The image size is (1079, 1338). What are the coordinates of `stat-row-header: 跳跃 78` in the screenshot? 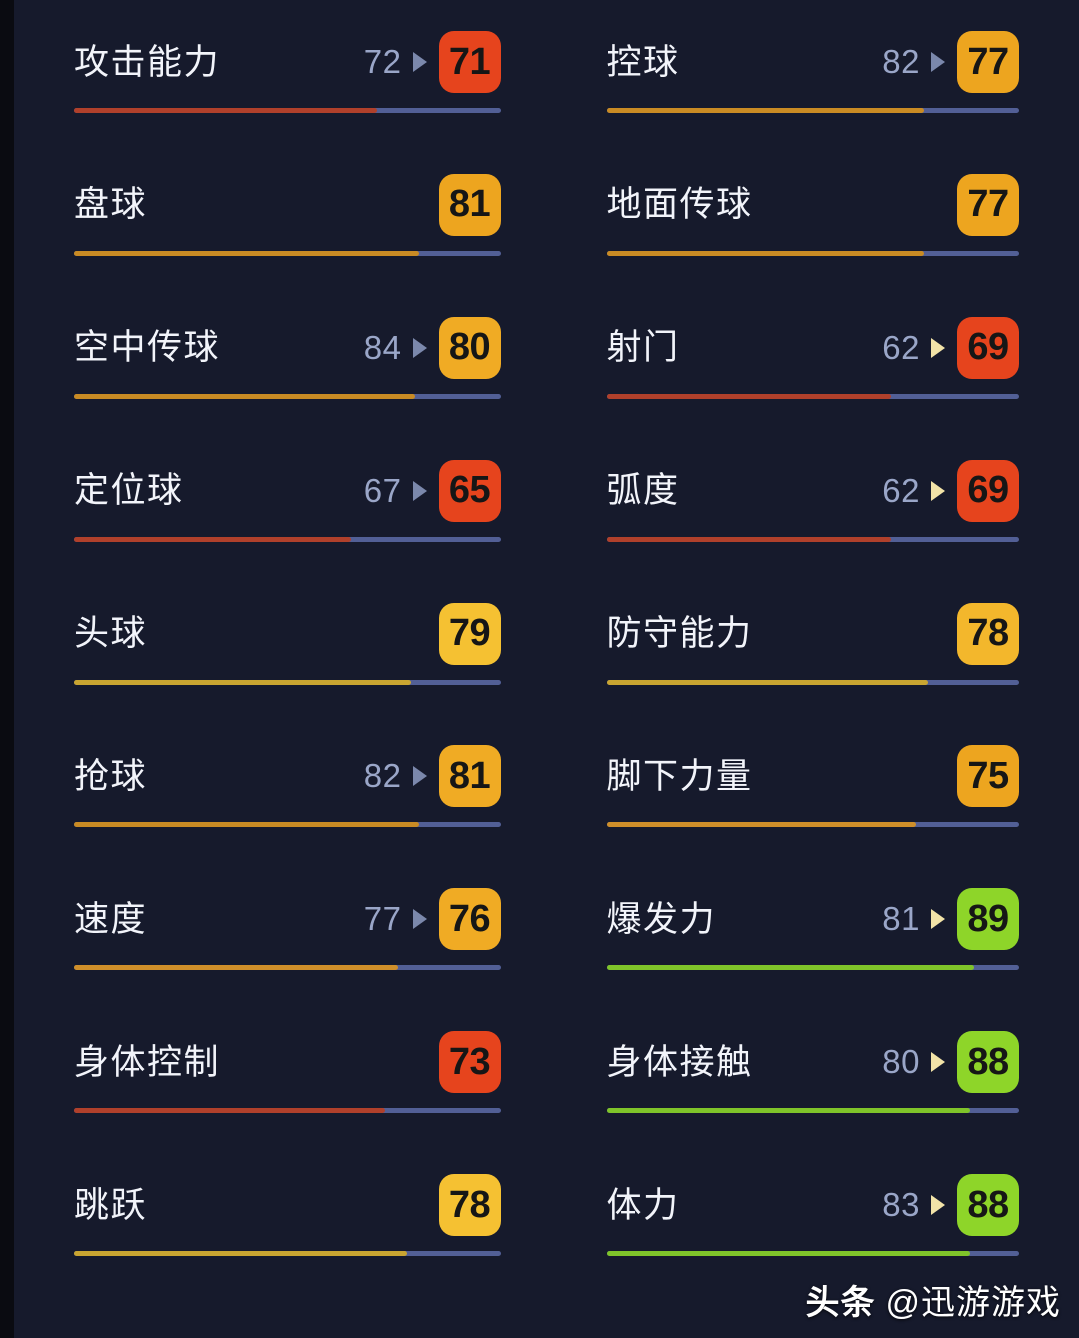 It's located at (287, 1205).